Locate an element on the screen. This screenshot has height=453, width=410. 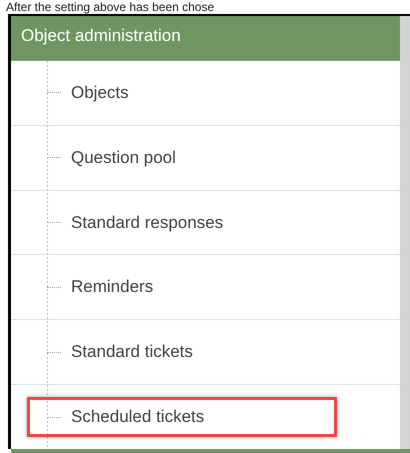
tree-item: Objects is located at coordinates (182, 92).